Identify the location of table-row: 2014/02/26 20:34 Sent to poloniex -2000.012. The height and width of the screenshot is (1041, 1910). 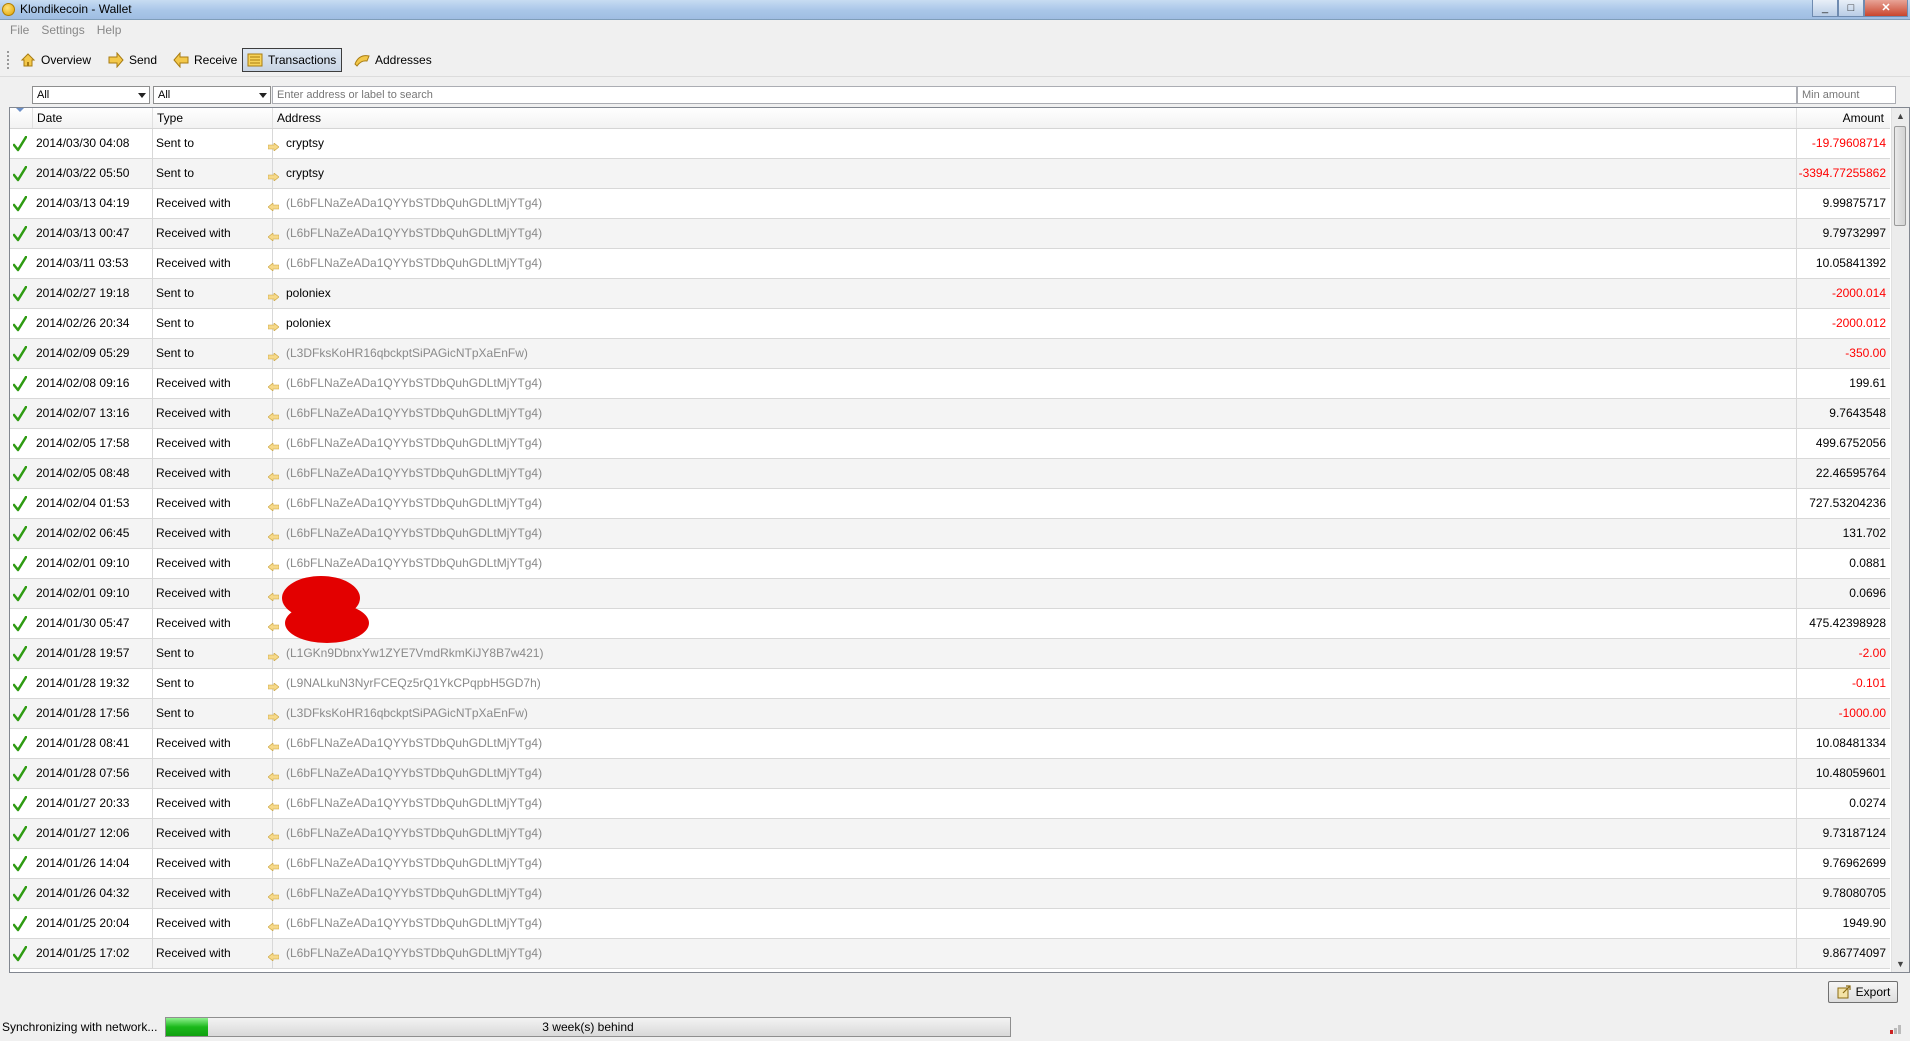
(950, 324).